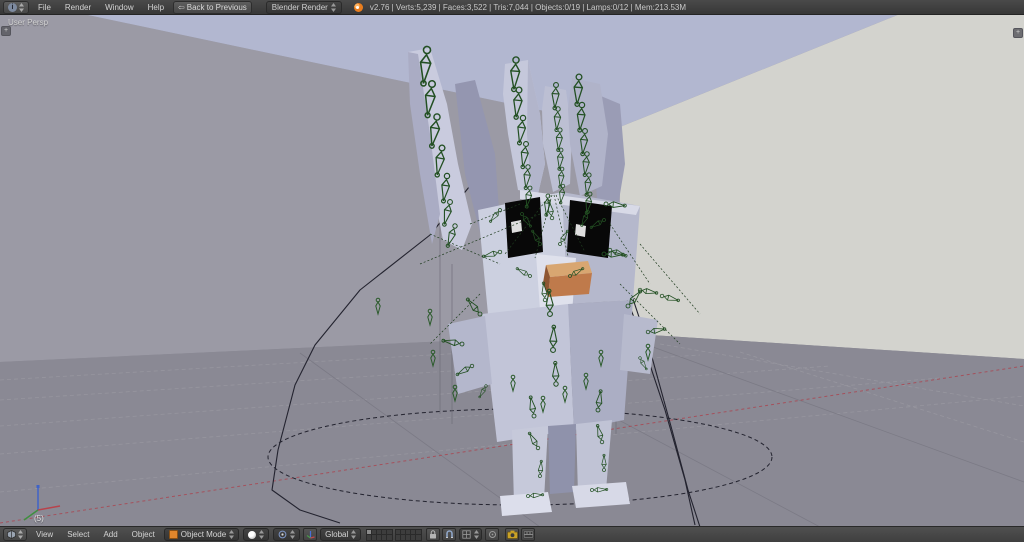  I want to click on pivot-point-select, so click(287, 534).